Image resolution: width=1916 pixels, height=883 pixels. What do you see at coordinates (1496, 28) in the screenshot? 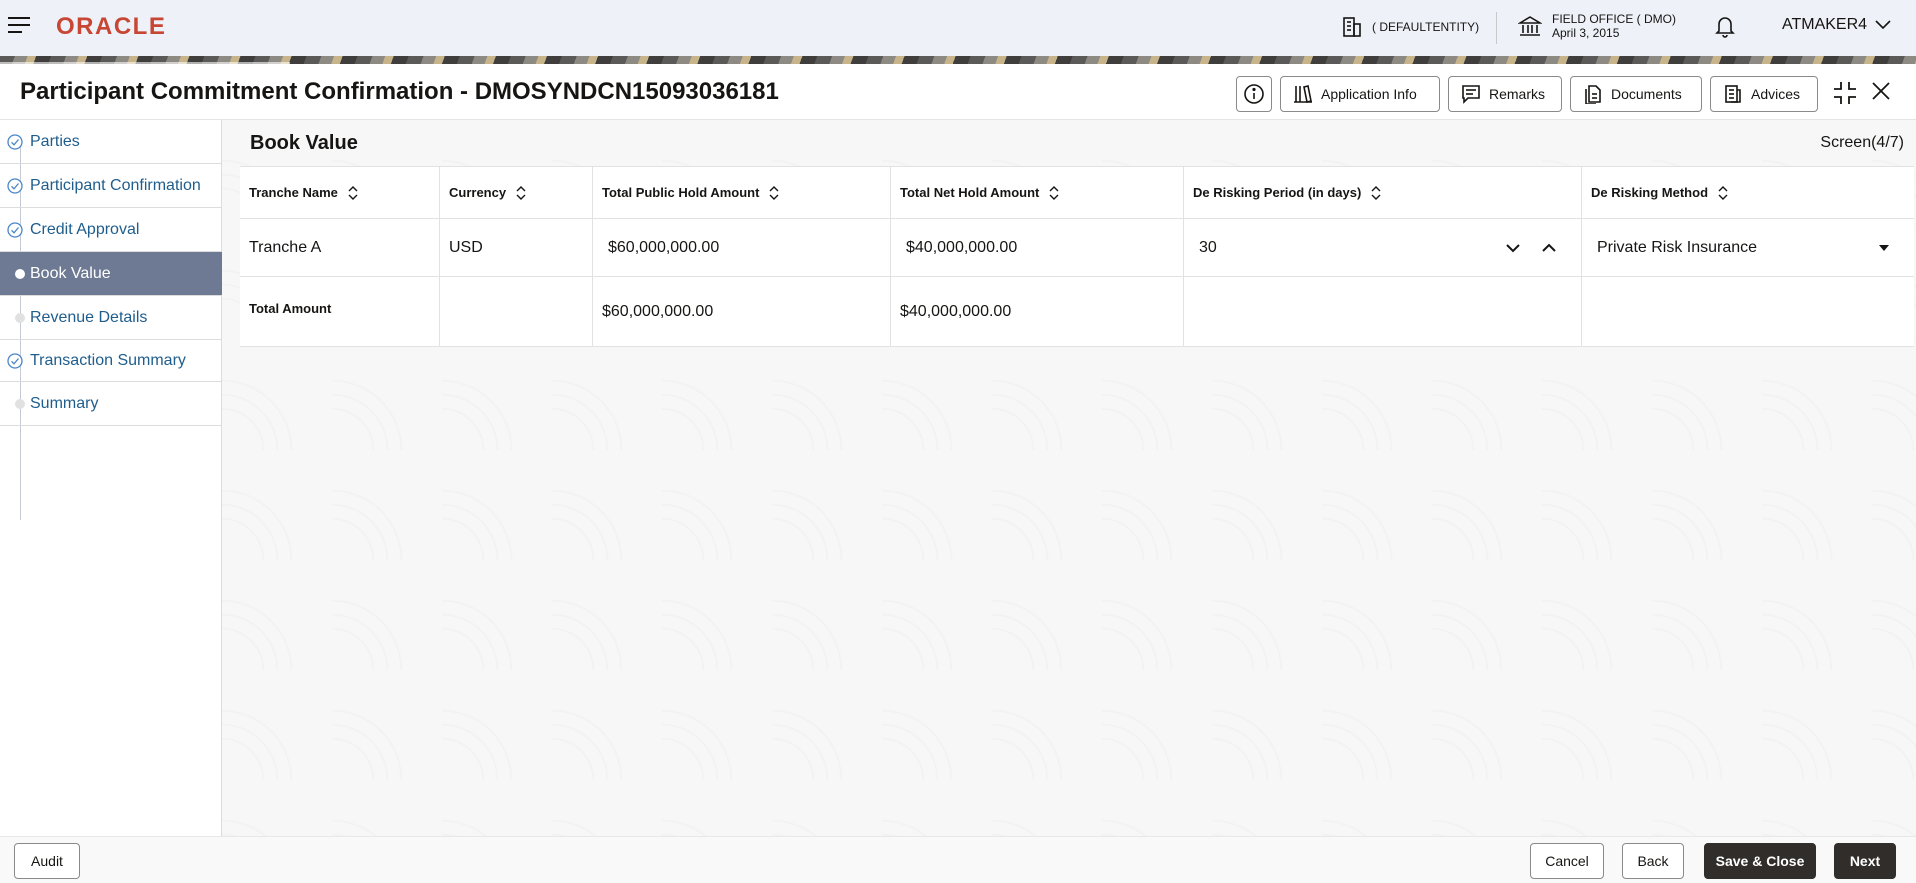
I see `topbar-divider` at bounding box center [1496, 28].